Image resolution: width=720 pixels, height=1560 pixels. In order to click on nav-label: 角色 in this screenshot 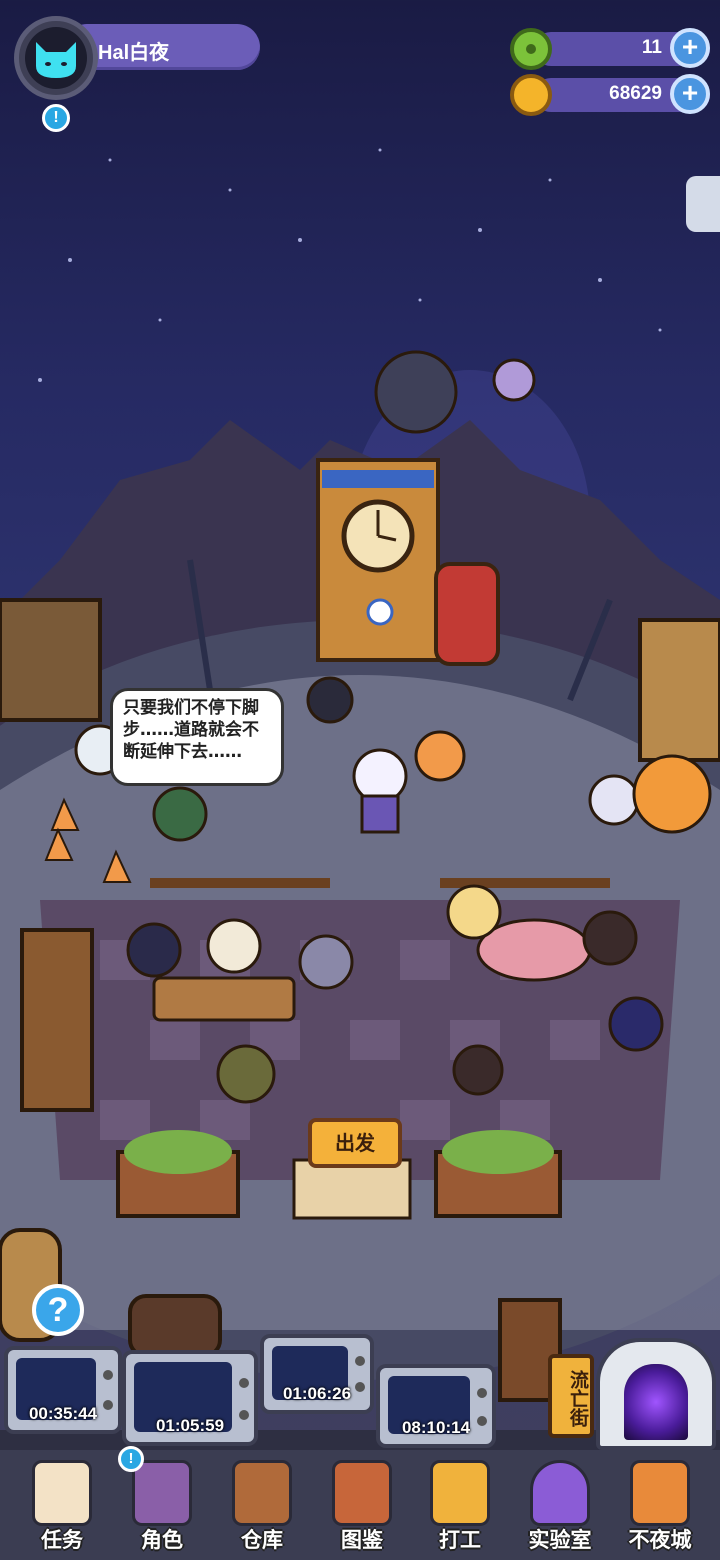, I will do `click(162, 1540)`.